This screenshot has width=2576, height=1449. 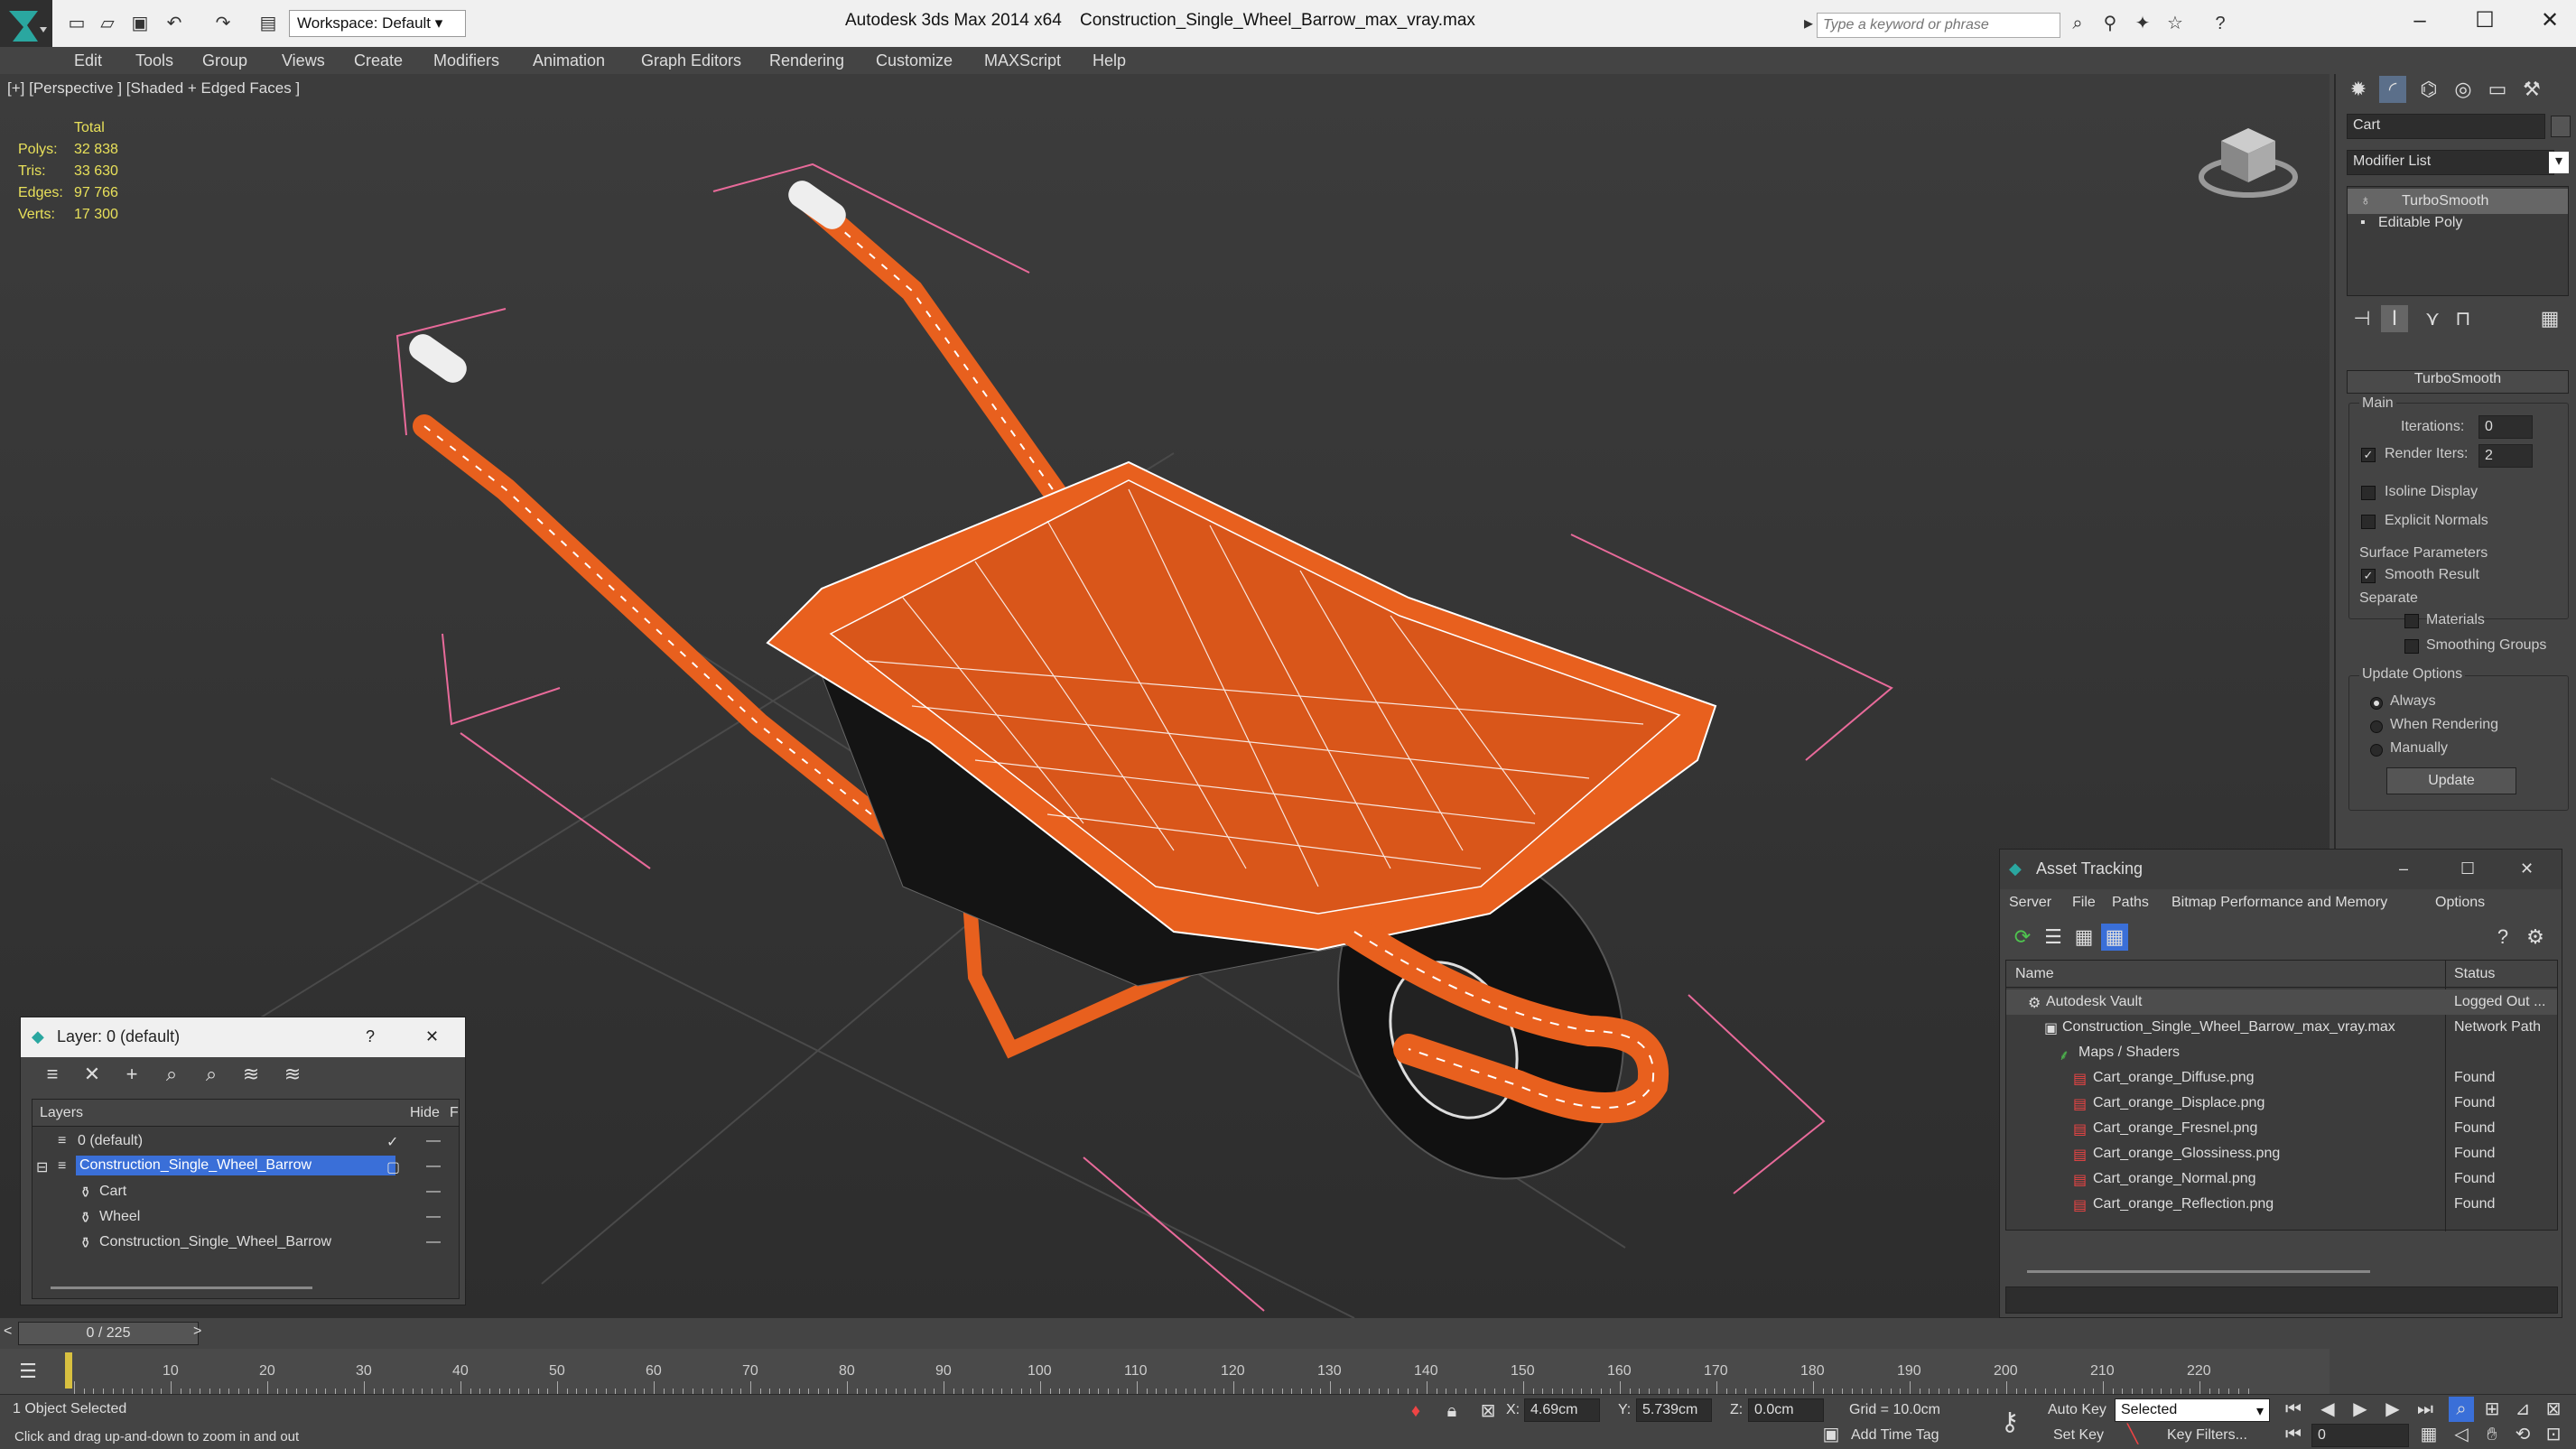 I want to click on isoline-checkbox, so click(x=2368, y=493).